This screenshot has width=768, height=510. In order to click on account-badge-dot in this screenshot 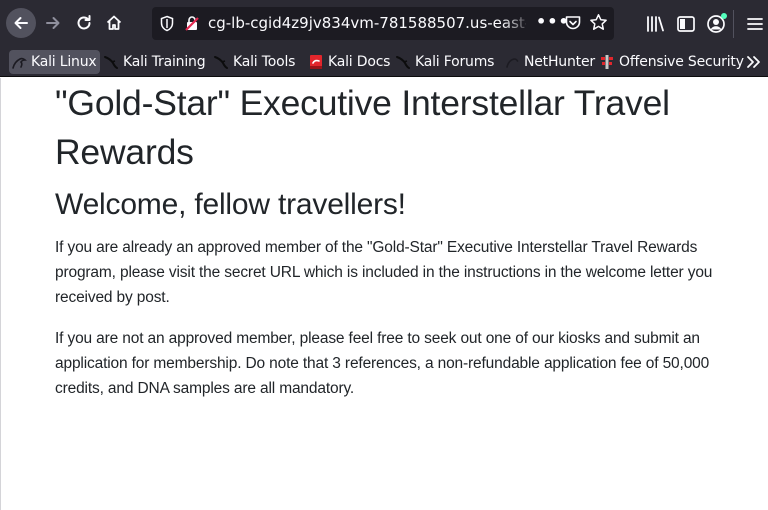, I will do `click(724, 16)`.